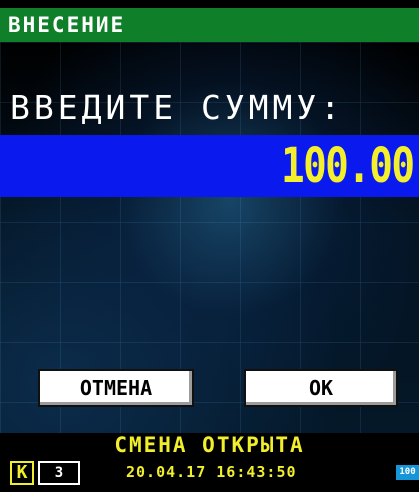  Describe the element at coordinates (321, 388) in the screenshot. I see `ok-button: OK` at that location.